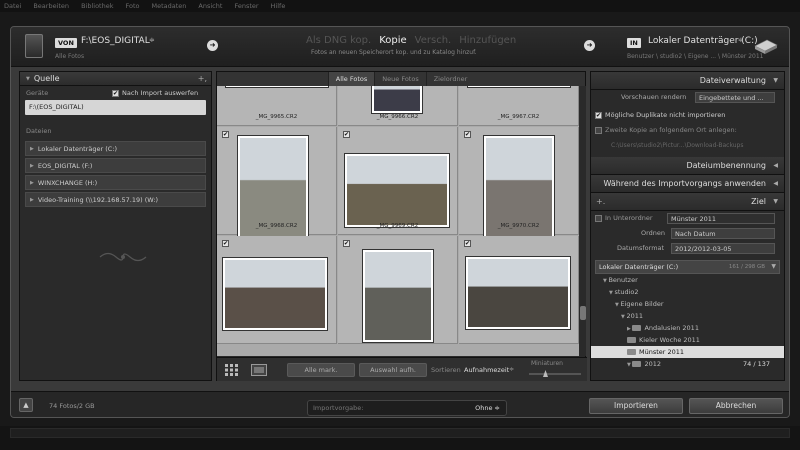 Image resolution: width=800 pixels, height=450 pixels. What do you see at coordinates (721, 218) in the screenshot?
I see `subfolder-input: Münster 2011` at bounding box center [721, 218].